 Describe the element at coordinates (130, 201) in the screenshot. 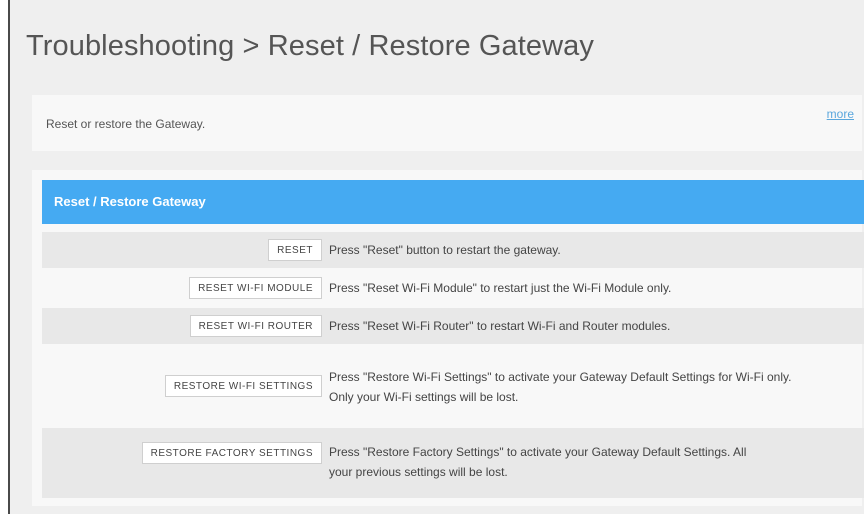

I see `panel-header-title: Reset / Restore Gateway` at that location.